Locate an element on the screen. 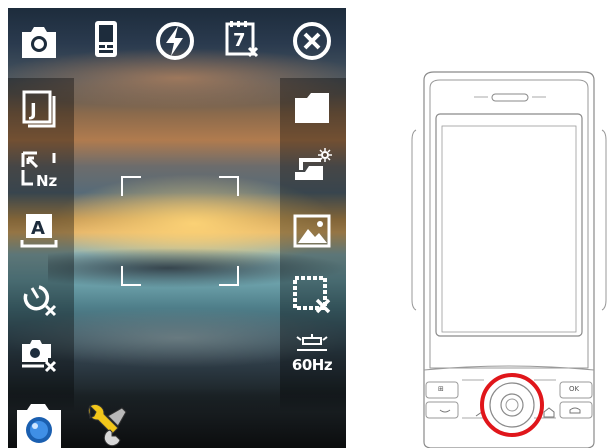  flash-icon is located at coordinates (175, 41).